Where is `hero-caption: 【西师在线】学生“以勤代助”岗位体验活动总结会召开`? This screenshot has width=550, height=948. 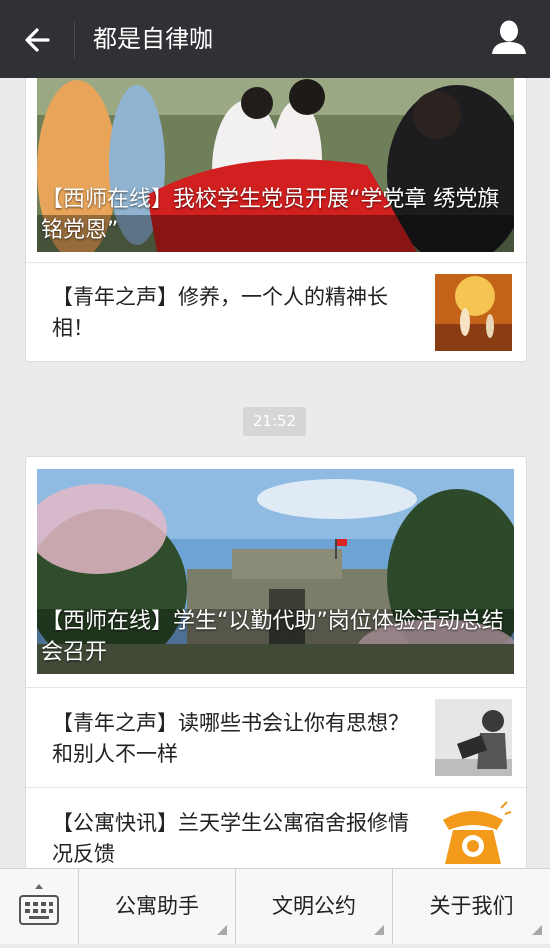
hero-caption: 【西师在线】学生“以勤代助”岗位体验活动总结会召开 is located at coordinates (272, 637).